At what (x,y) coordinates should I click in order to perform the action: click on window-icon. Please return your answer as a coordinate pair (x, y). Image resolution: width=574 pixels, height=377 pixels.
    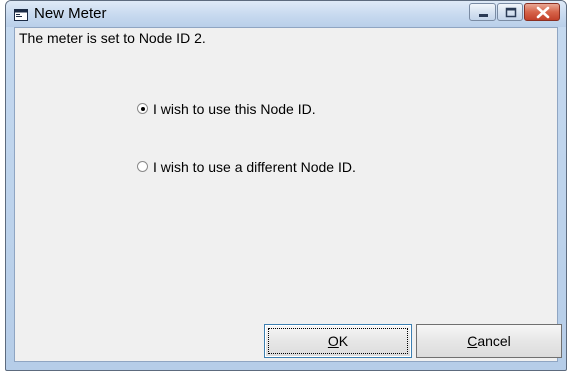
    Looking at the image, I should click on (21, 14).